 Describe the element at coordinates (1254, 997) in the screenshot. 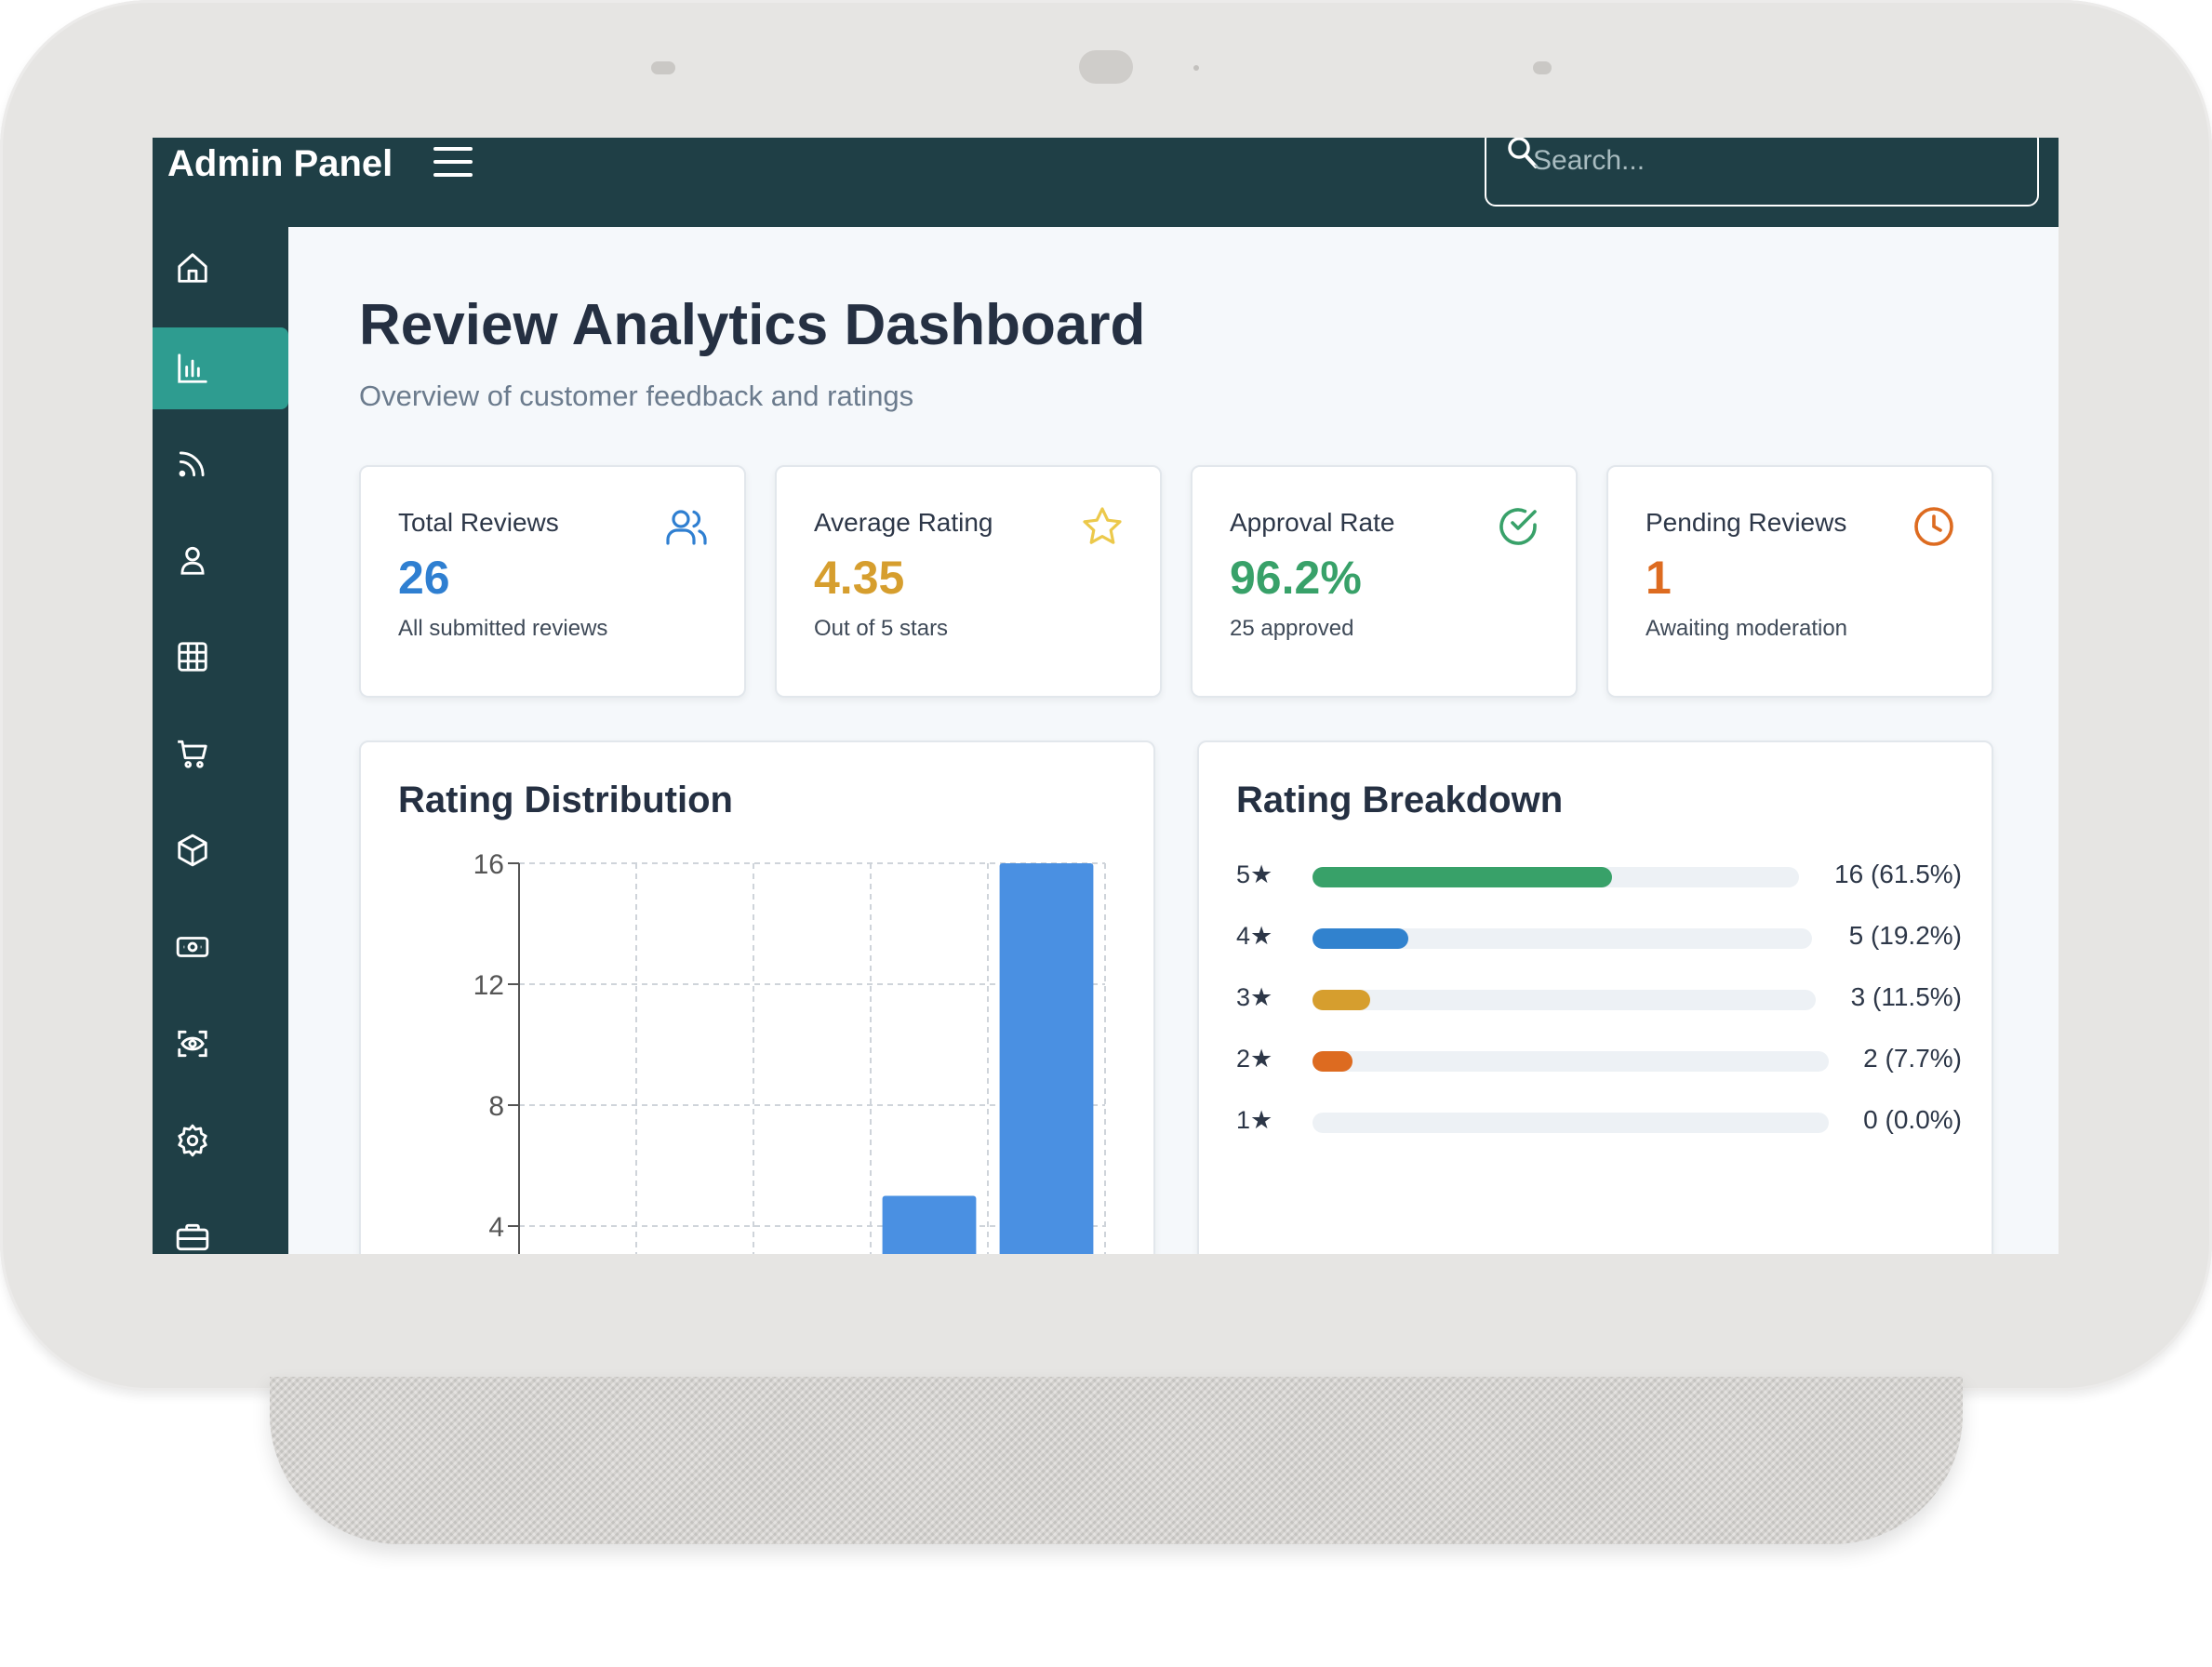

I see `breakdown-star-label: 3★` at that location.